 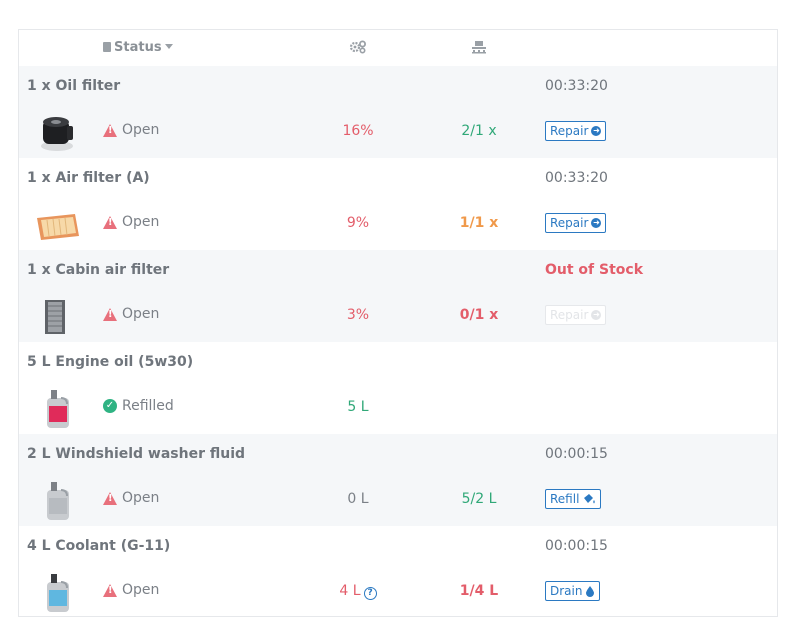 I want to click on table-row: 5 L Engine oil (5w30) ✓ Refilled 5 L, so click(x=398, y=388).